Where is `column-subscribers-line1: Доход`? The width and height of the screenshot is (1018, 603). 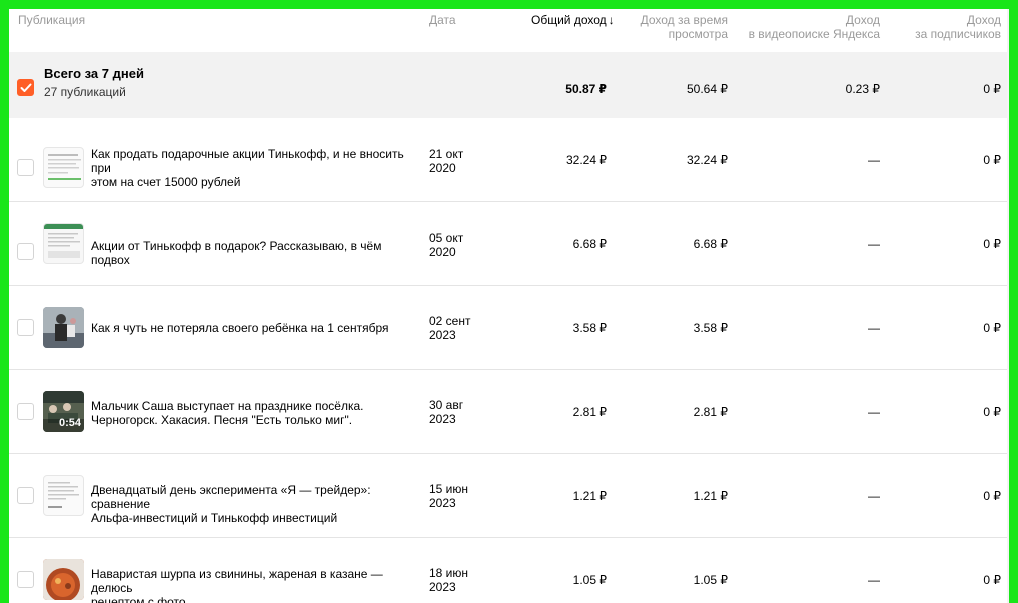
column-subscribers-line1: Доход is located at coordinates (983, 20).